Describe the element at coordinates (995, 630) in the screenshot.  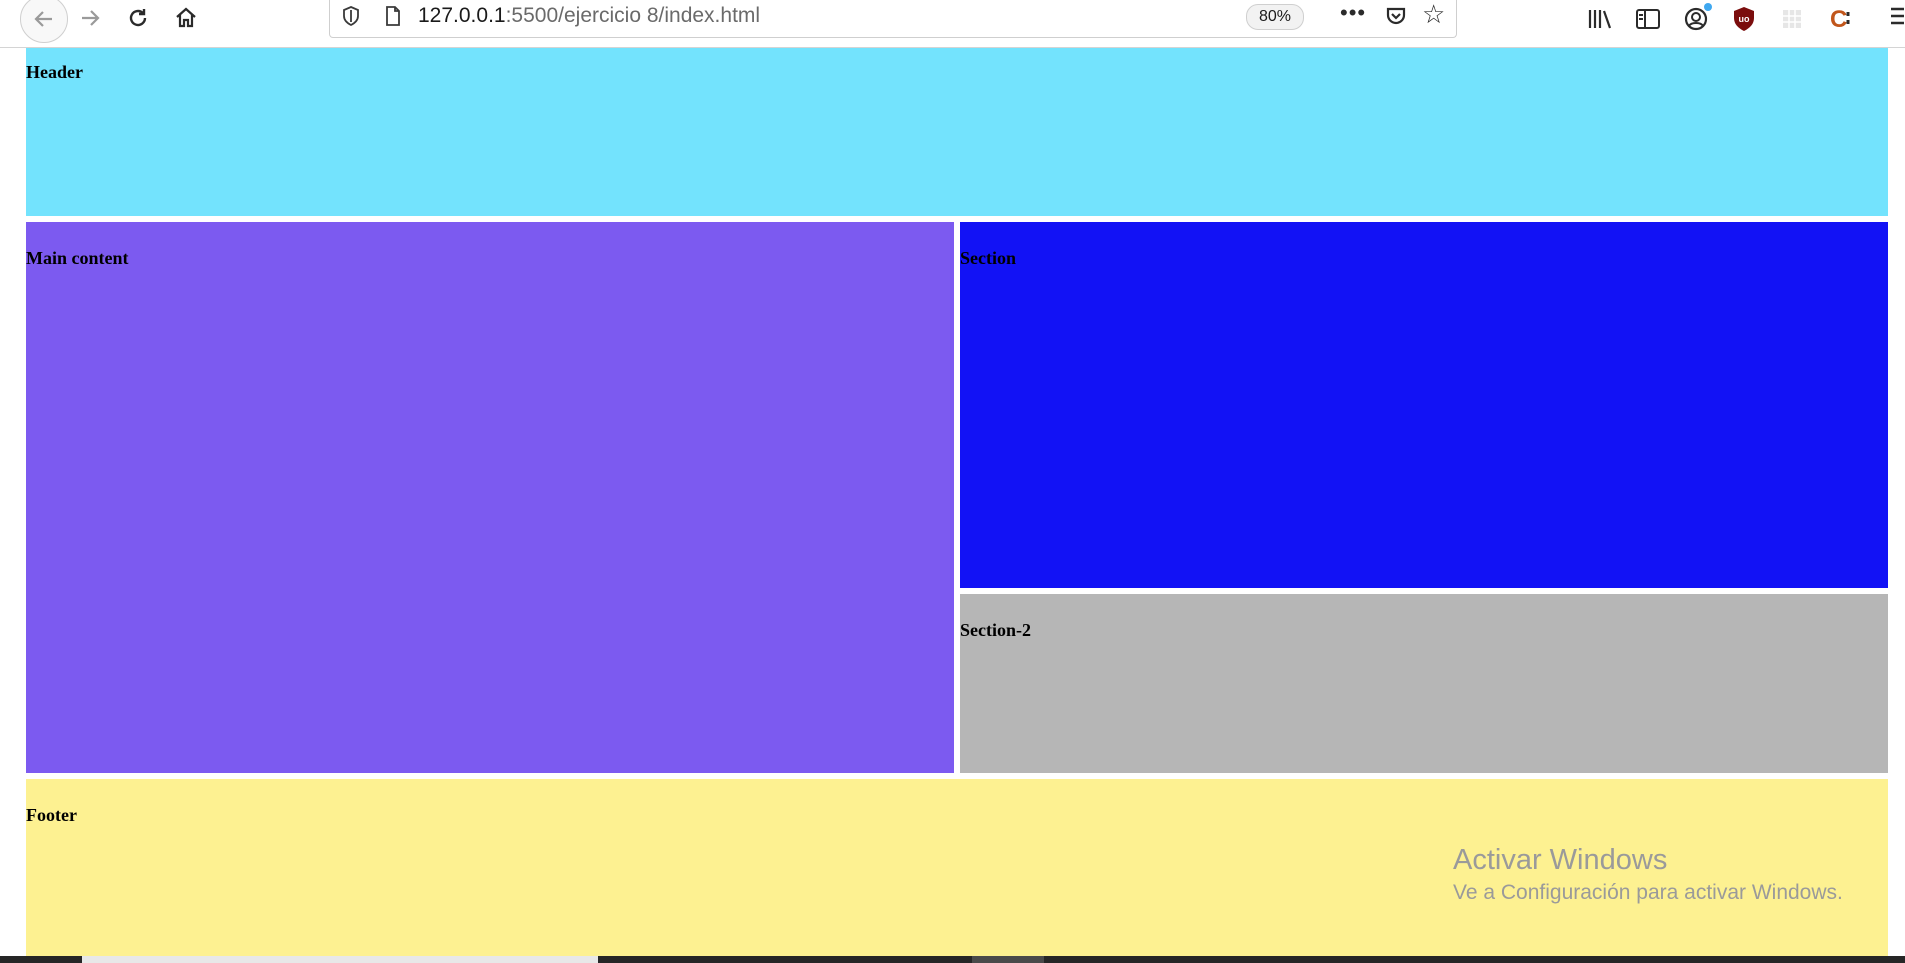
I see `section-2-label: Section-2` at that location.